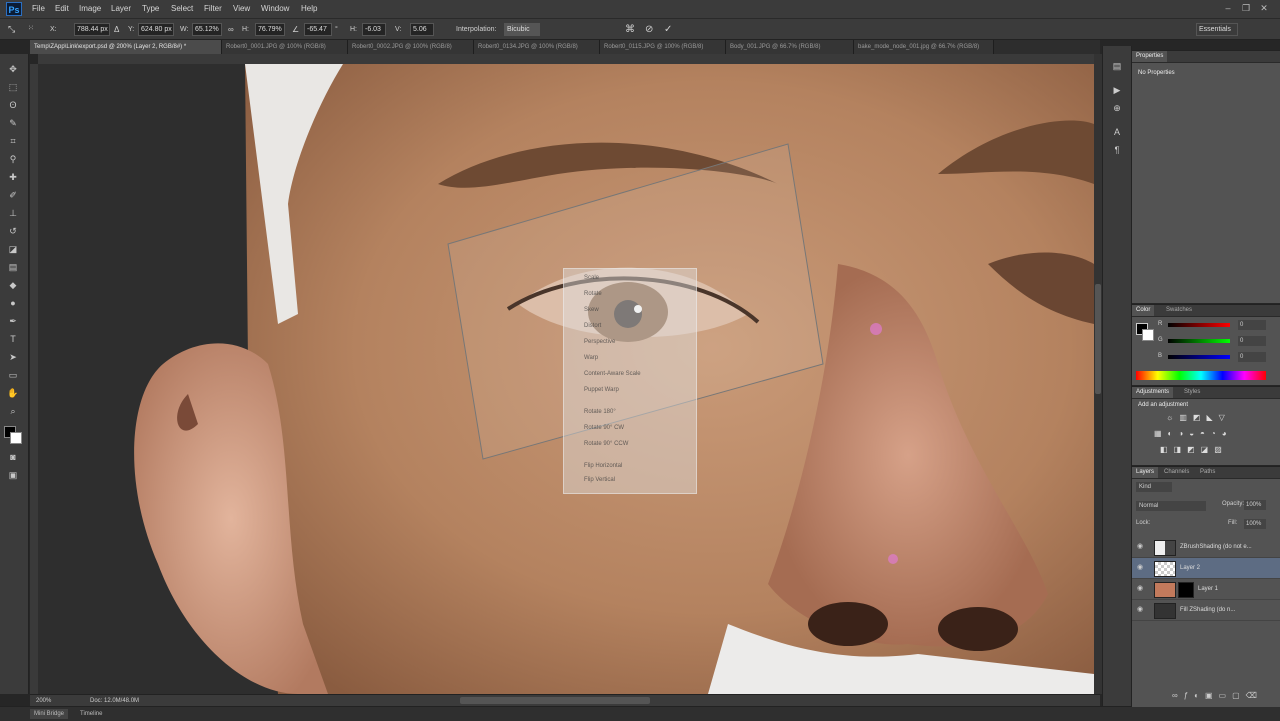 The width and height of the screenshot is (1280, 721). What do you see at coordinates (1206, 589) in the screenshot?
I see `layer-row: ◉ Layer 1` at bounding box center [1206, 589].